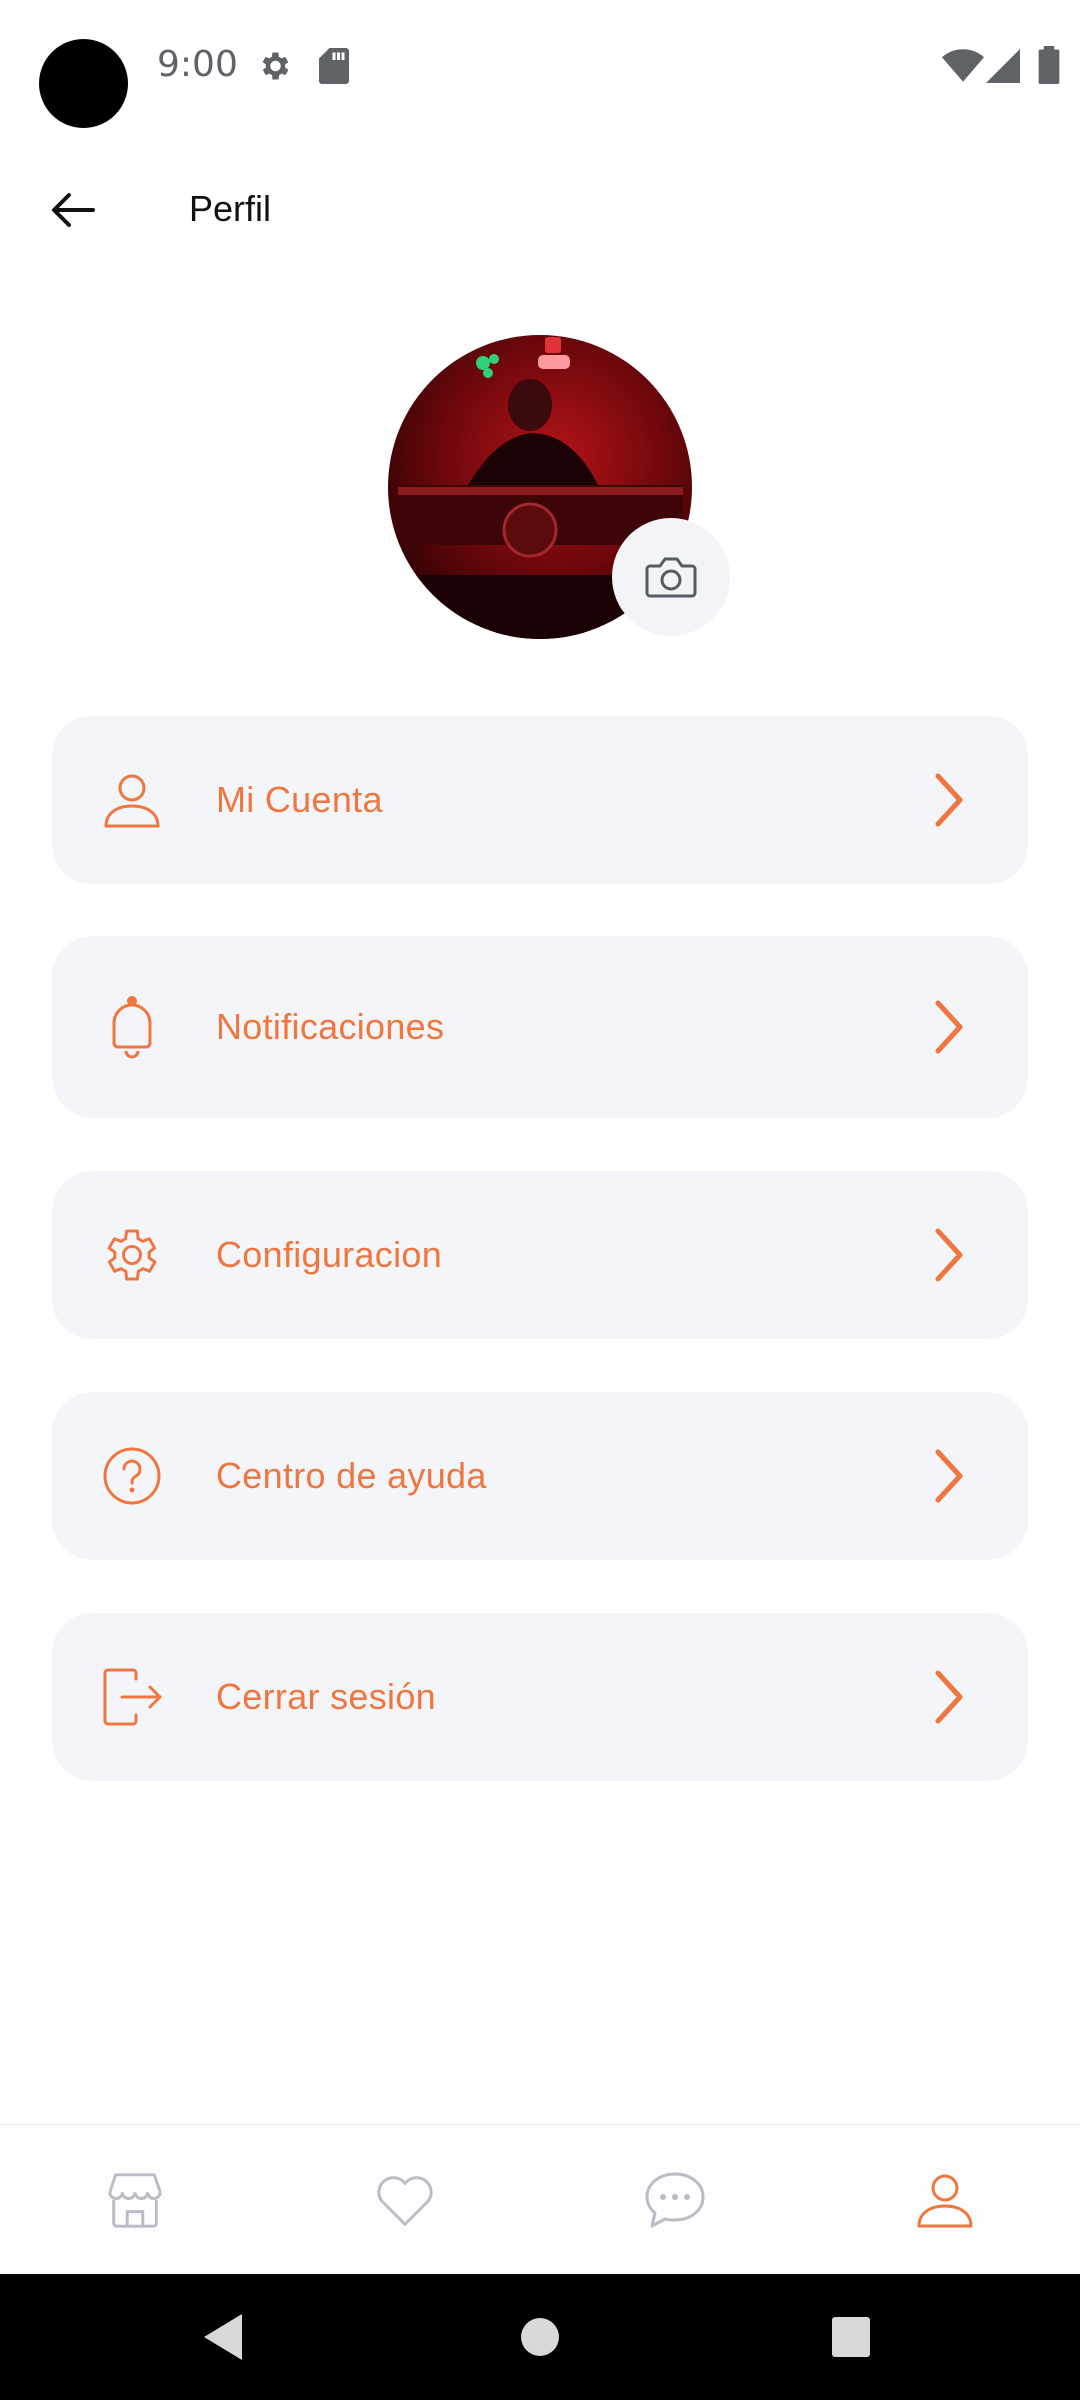 The width and height of the screenshot is (1080, 2400). I want to click on menu-item-label: Cerrar sesión, so click(326, 1696).